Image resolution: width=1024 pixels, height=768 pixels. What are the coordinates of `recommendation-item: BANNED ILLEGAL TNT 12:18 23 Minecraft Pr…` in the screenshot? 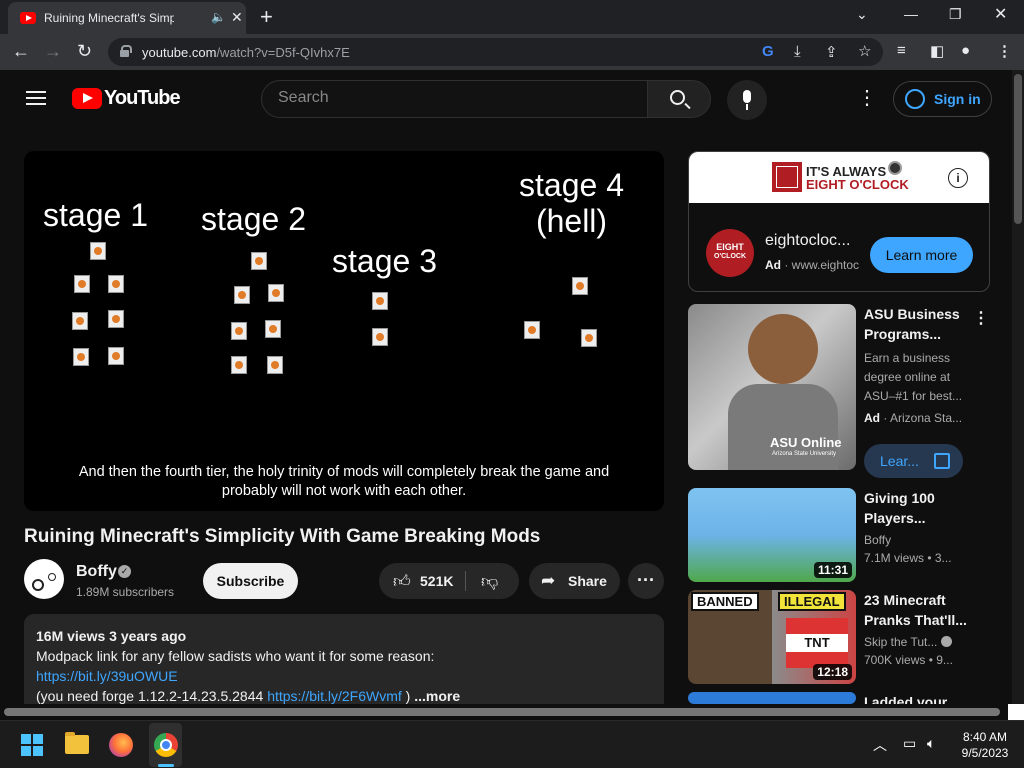 It's located at (843, 638).